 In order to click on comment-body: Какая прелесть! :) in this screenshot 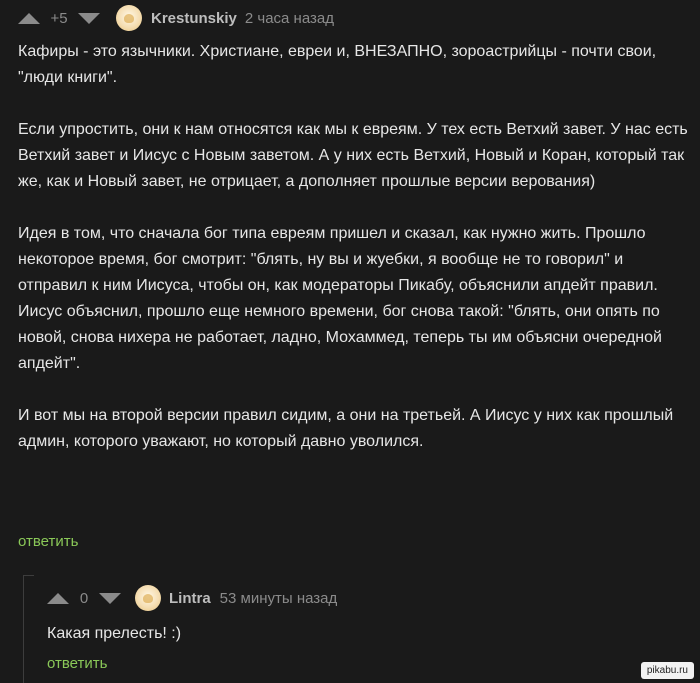, I will do `click(367, 634)`.